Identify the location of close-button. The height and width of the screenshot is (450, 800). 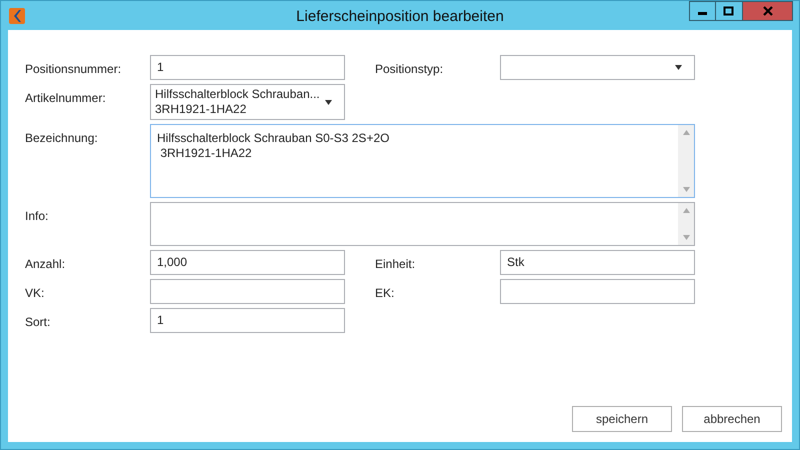
(768, 11).